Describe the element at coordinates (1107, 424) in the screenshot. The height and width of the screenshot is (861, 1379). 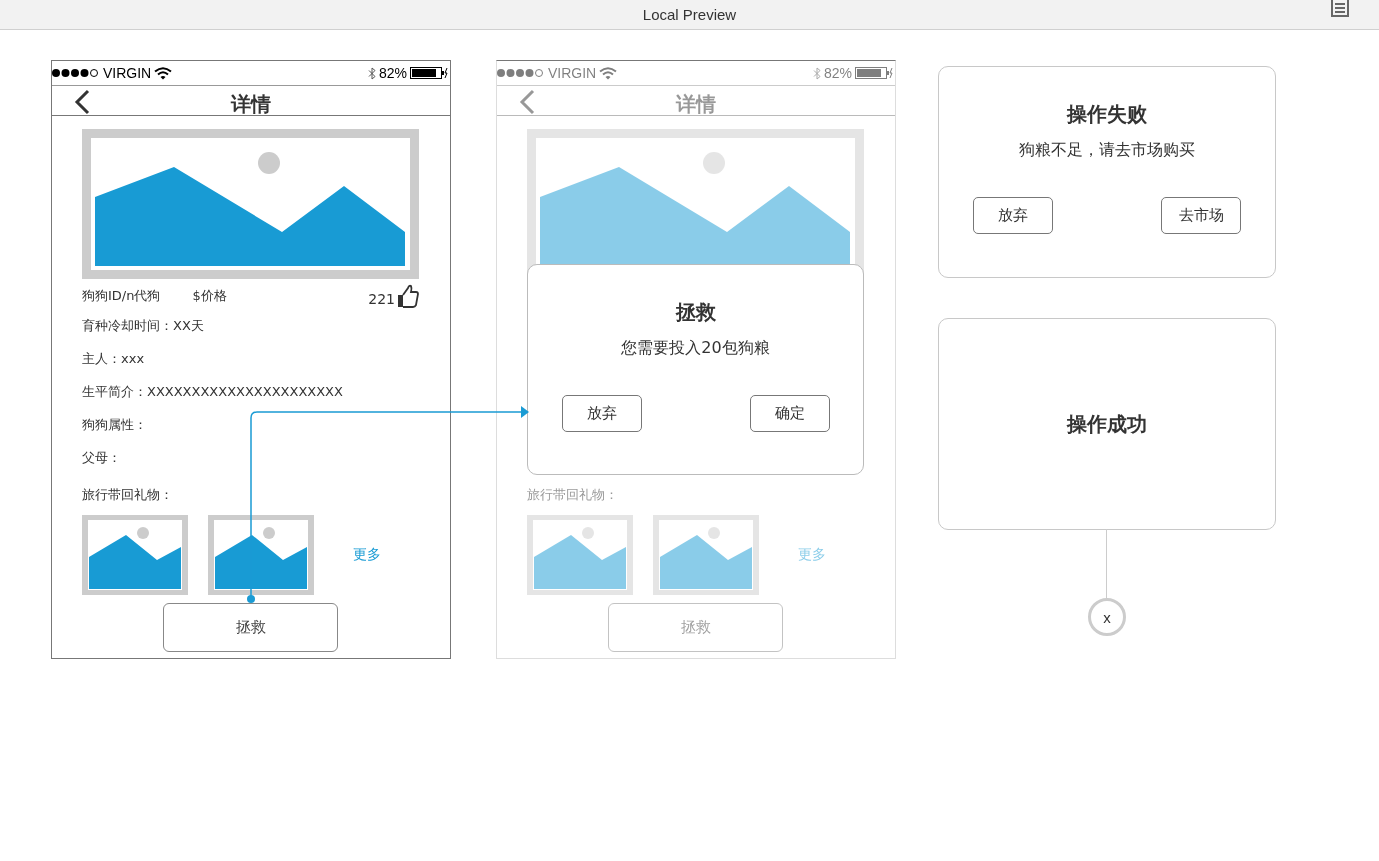
I see `card-title: 操作成功` at that location.